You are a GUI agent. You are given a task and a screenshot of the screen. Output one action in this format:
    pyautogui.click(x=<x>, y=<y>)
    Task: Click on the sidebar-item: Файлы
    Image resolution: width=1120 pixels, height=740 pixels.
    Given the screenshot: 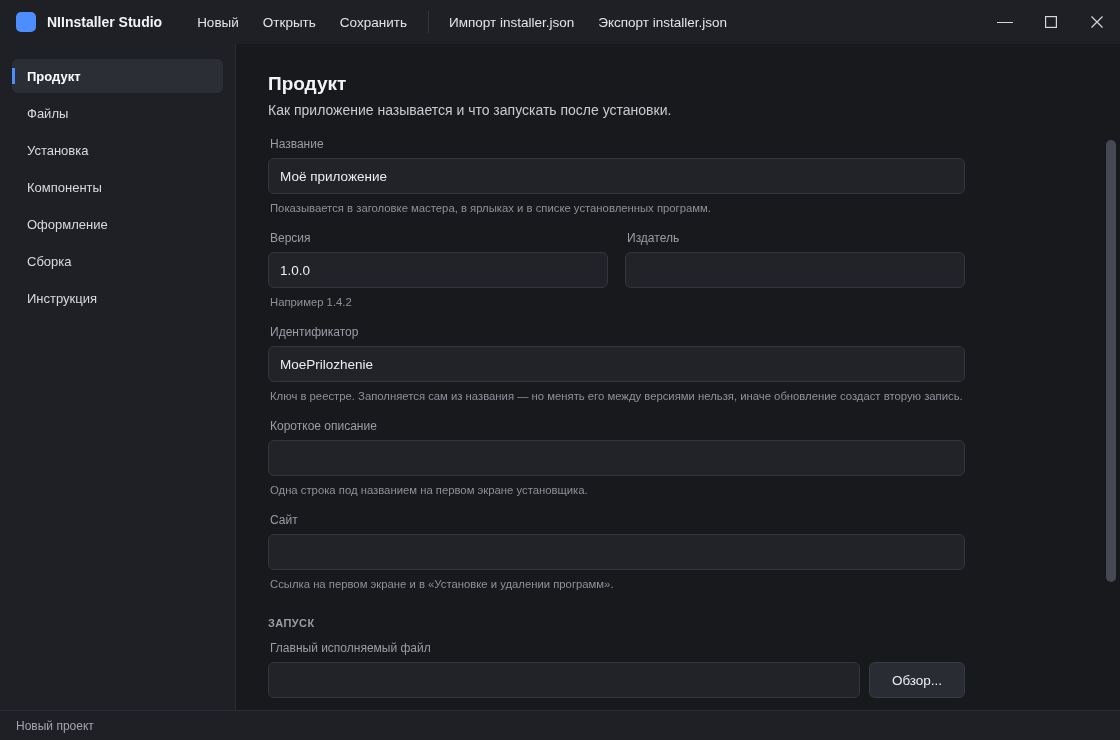 What is the action you would take?
    pyautogui.click(x=117, y=113)
    